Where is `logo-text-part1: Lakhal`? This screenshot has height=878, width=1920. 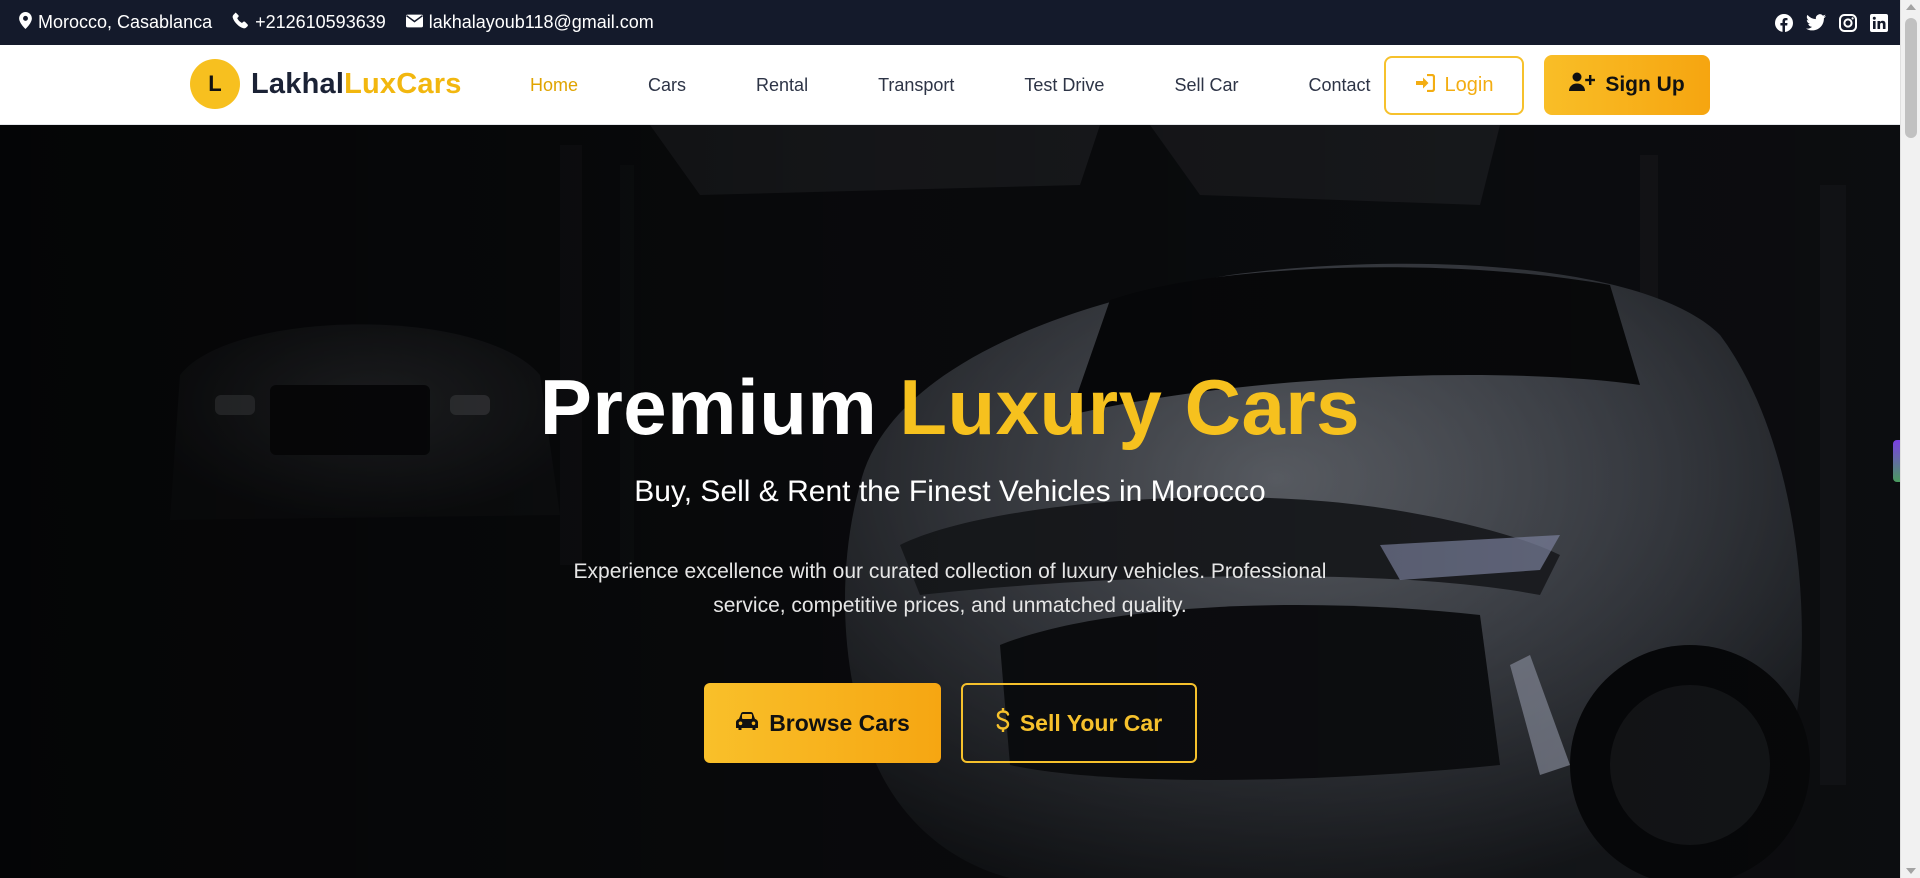 logo-text-part1: Lakhal is located at coordinates (298, 83).